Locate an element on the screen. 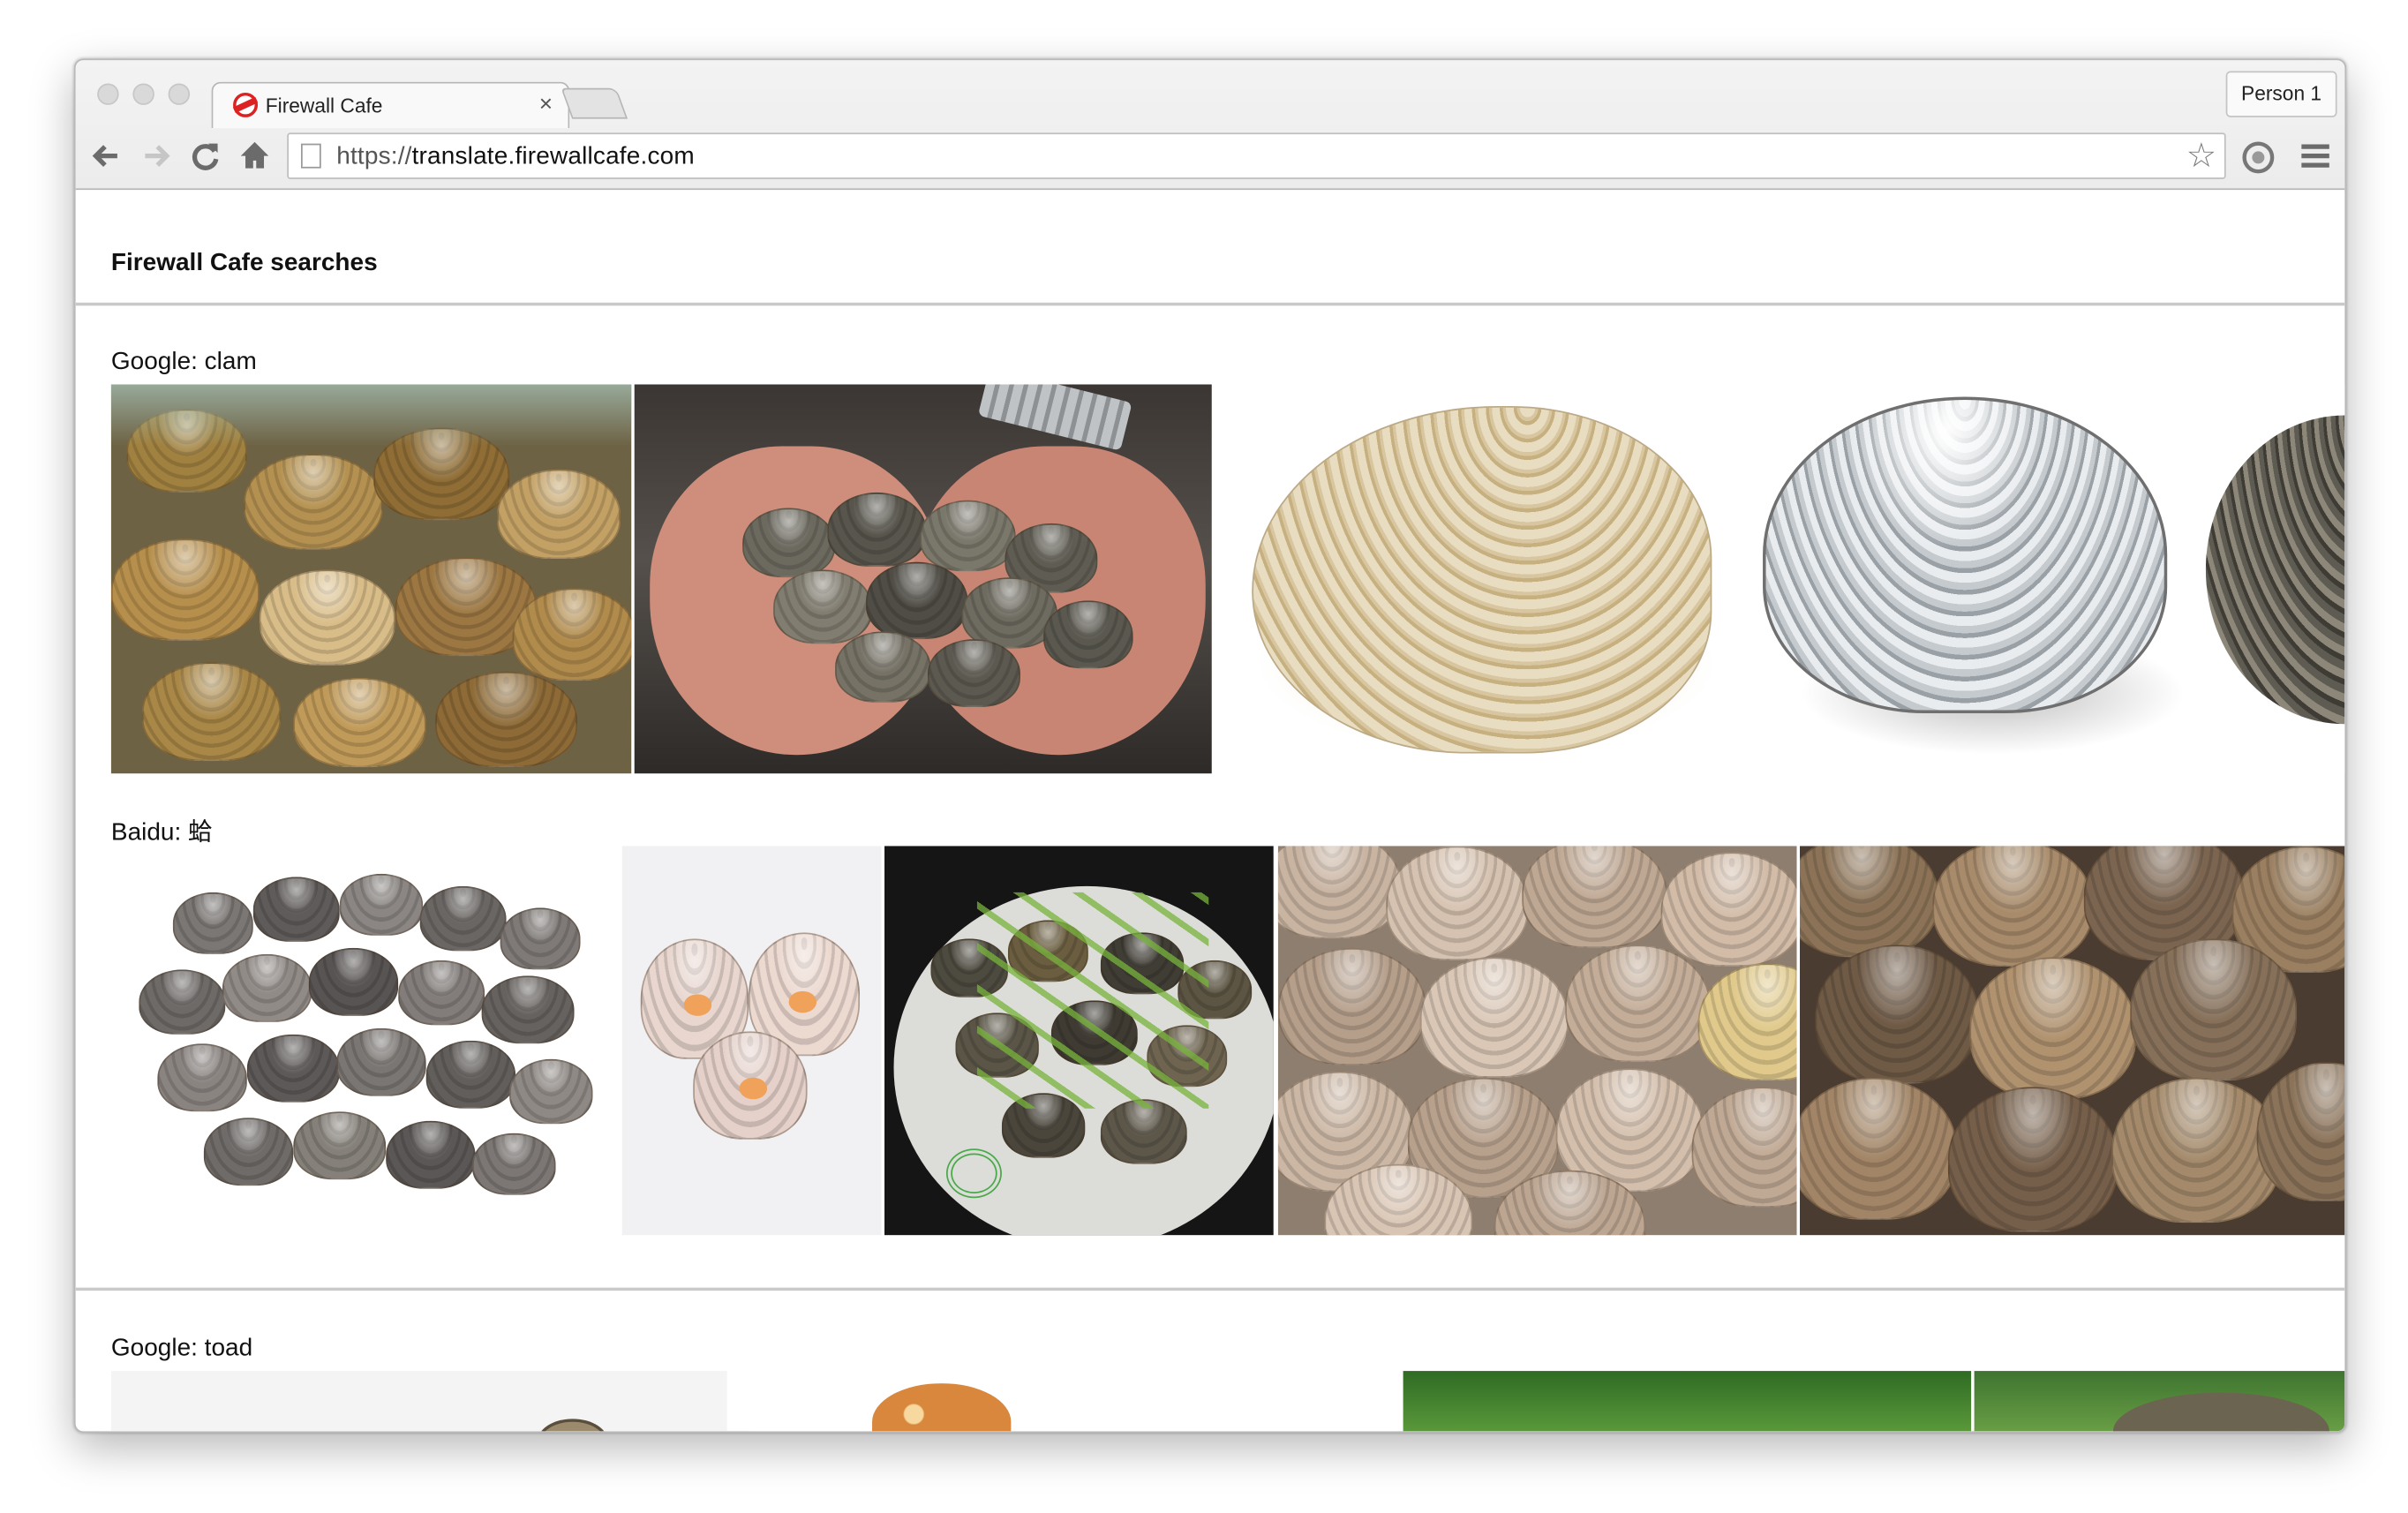 The width and height of the screenshot is (2408, 1513). firewall-cafe-favicon-icon is located at coordinates (246, 105).